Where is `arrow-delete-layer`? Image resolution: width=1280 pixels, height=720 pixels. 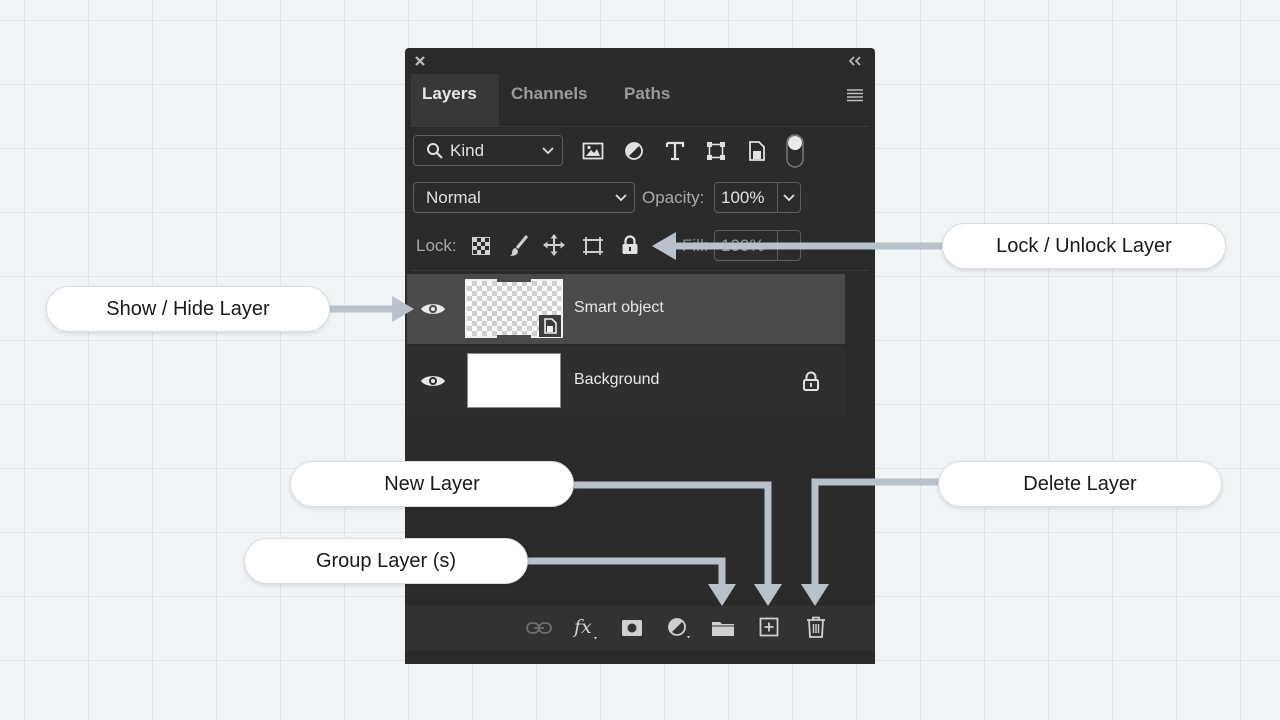
arrow-delete-layer is located at coordinates (875, 532).